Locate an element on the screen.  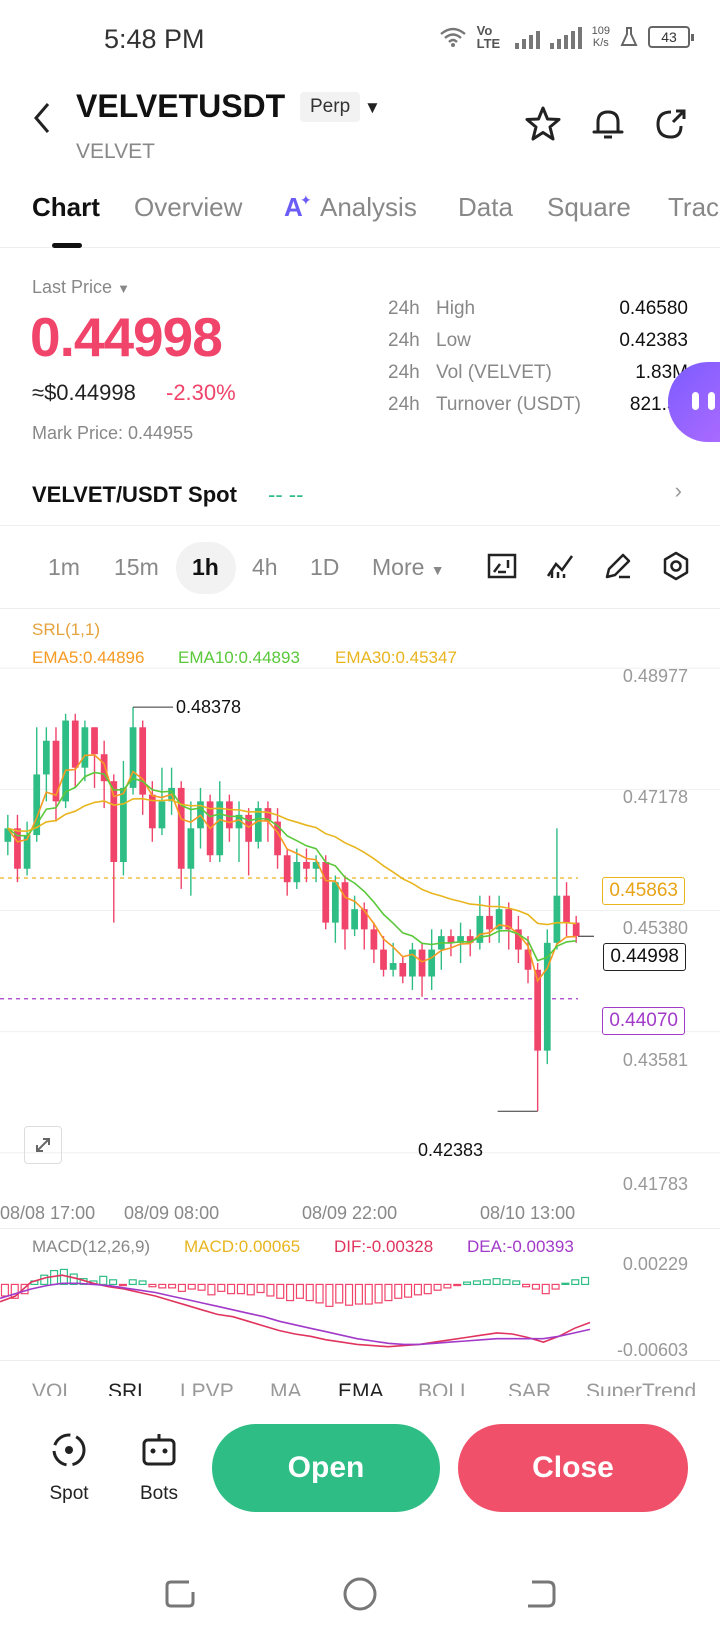
recent-apps-icon is located at coordinates (181, 1594).